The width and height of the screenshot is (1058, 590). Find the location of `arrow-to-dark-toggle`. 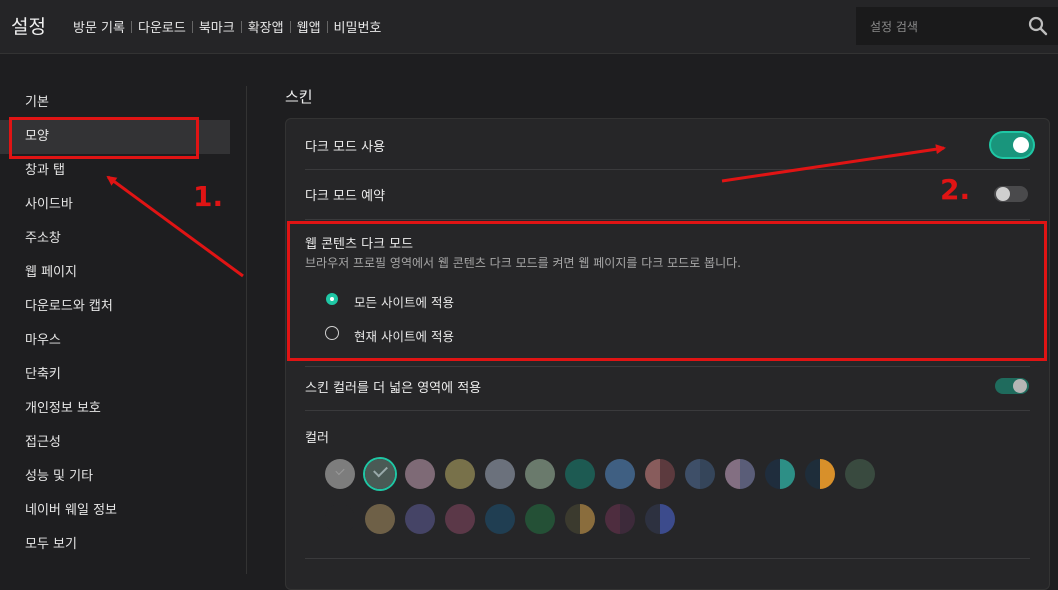

arrow-to-dark-toggle is located at coordinates (833, 163).